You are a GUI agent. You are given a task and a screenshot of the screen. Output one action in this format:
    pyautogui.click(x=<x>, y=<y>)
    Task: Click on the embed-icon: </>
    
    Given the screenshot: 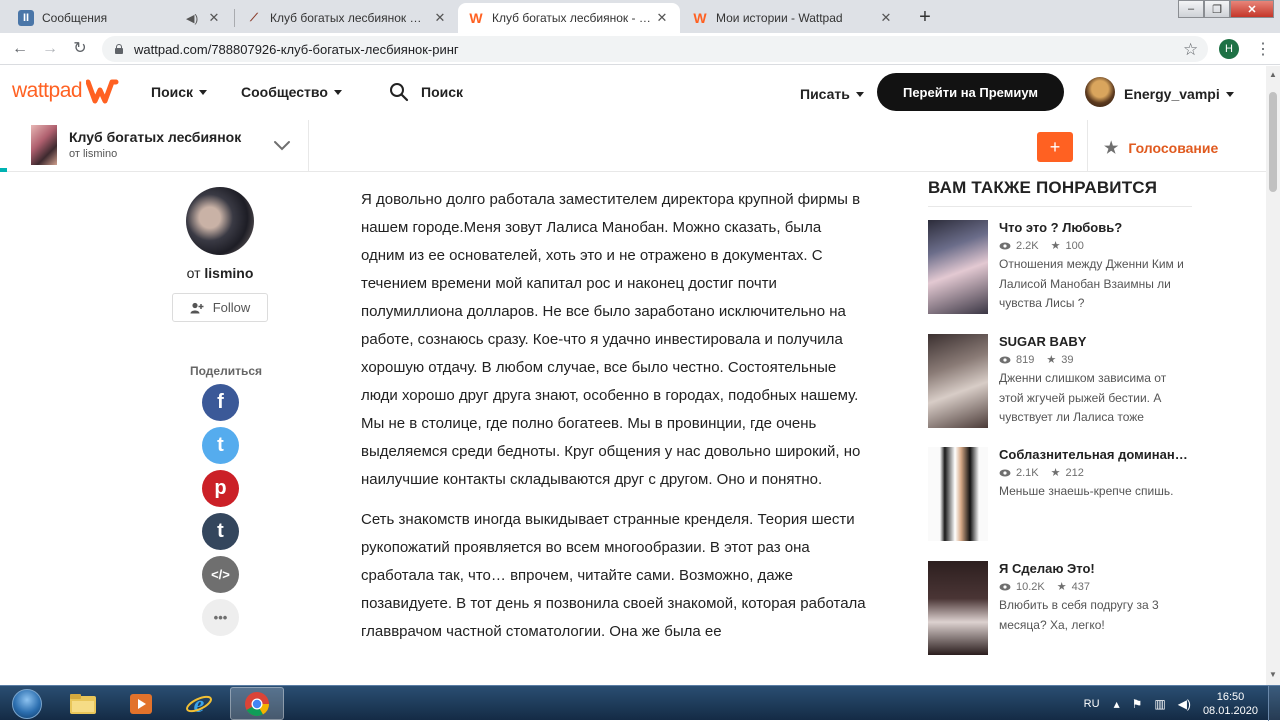 What is the action you would take?
    pyautogui.click(x=220, y=574)
    